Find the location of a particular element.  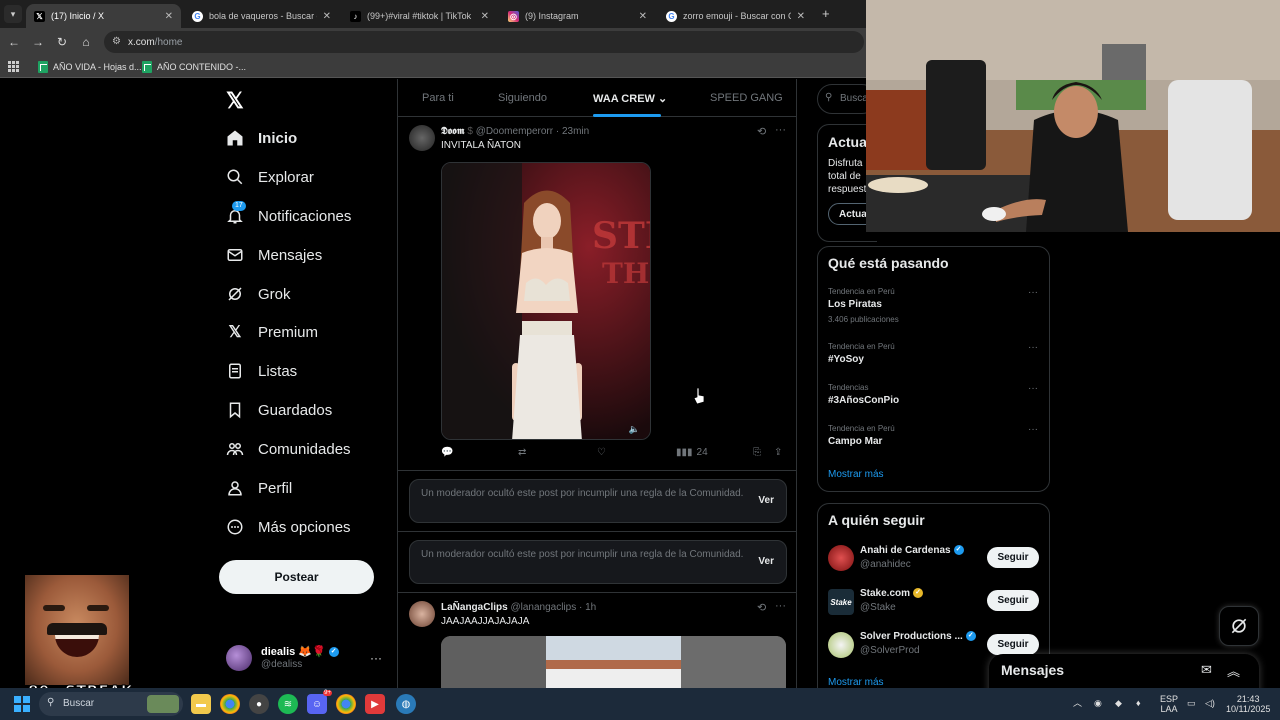

microphone-icon: ♦ is located at coordinates (1138, 703).